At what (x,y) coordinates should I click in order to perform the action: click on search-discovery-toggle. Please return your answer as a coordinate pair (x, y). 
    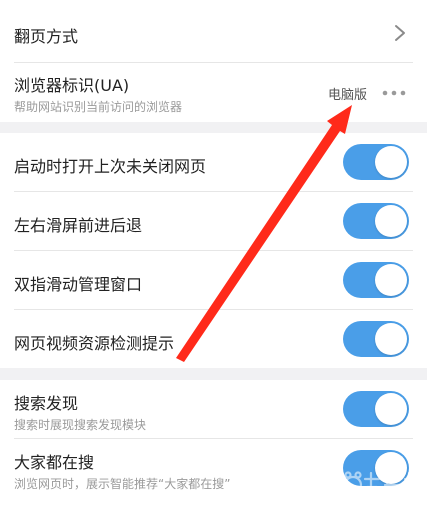
    Looking at the image, I should click on (376, 409).